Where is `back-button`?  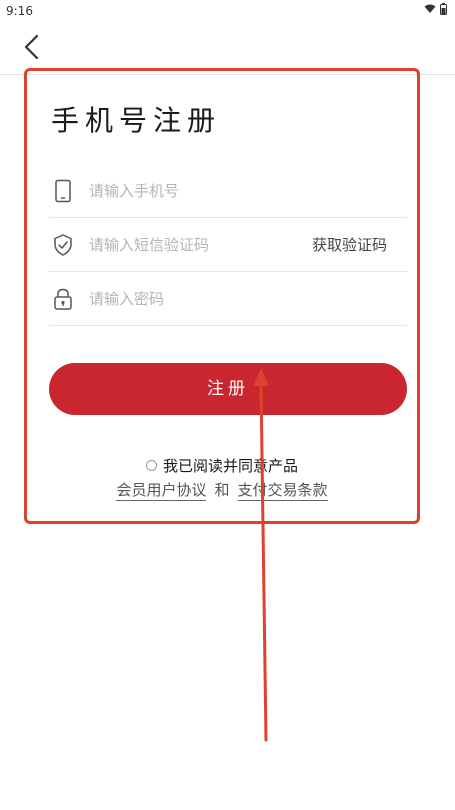 back-button is located at coordinates (33, 47).